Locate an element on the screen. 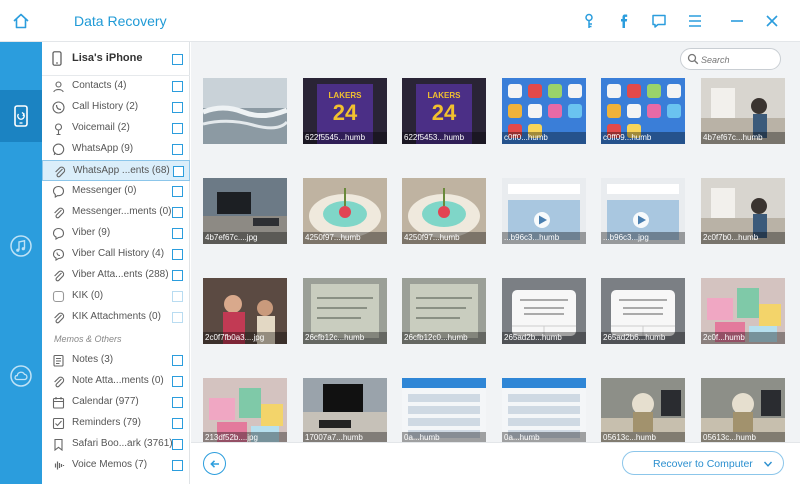 The width and height of the screenshot is (800, 484). category-item: Contacts (4) is located at coordinates (116, 86).